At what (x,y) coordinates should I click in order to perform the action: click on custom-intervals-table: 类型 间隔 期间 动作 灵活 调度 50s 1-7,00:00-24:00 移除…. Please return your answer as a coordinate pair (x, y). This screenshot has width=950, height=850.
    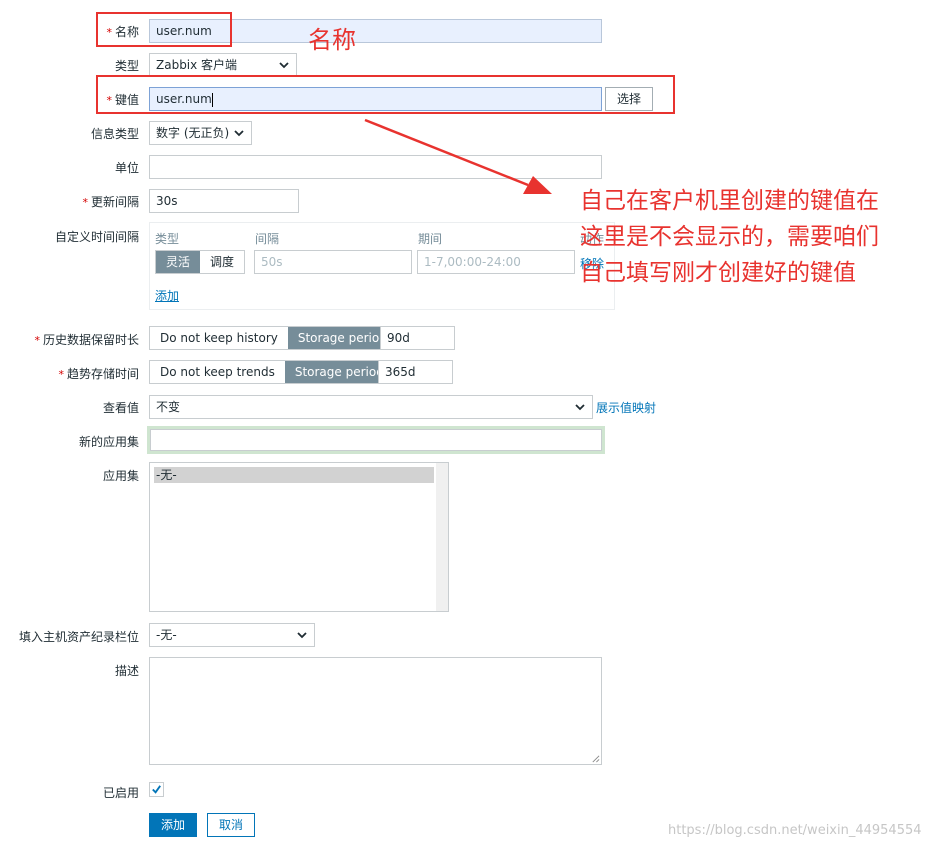
    Looking at the image, I should click on (382, 266).